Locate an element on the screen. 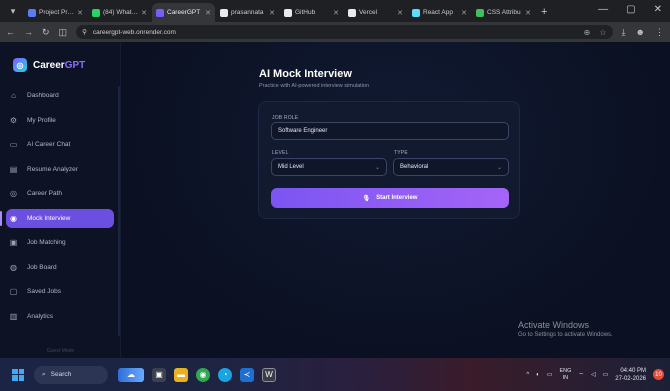  microphone-icon: 🎙 is located at coordinates (366, 198).